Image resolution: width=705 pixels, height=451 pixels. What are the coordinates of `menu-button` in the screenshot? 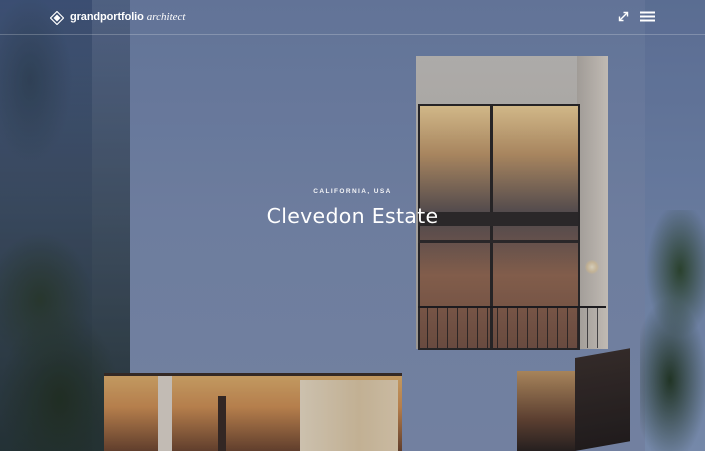 It's located at (647, 17).